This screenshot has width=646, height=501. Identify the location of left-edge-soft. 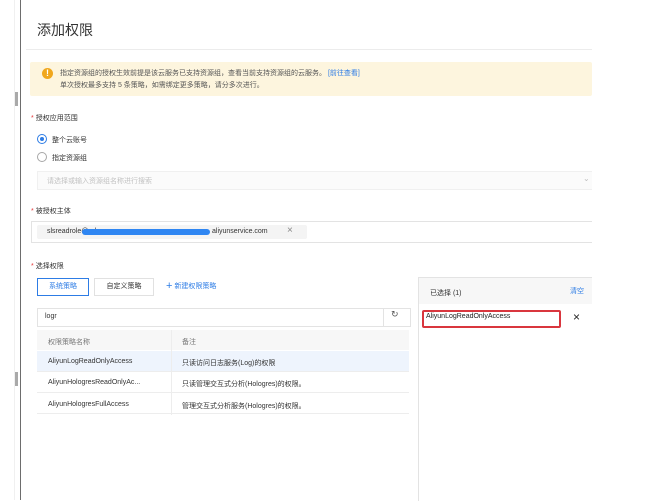
(14, 250).